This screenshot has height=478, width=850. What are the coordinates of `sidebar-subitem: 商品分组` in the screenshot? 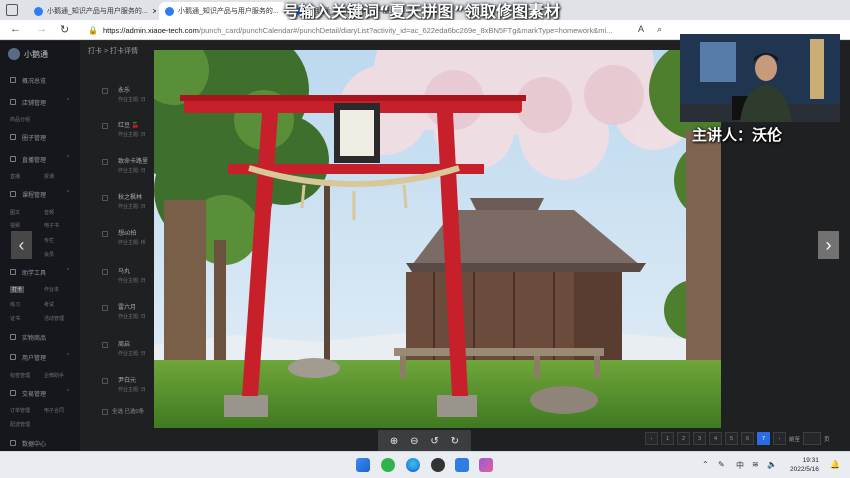 It's located at (20, 119).